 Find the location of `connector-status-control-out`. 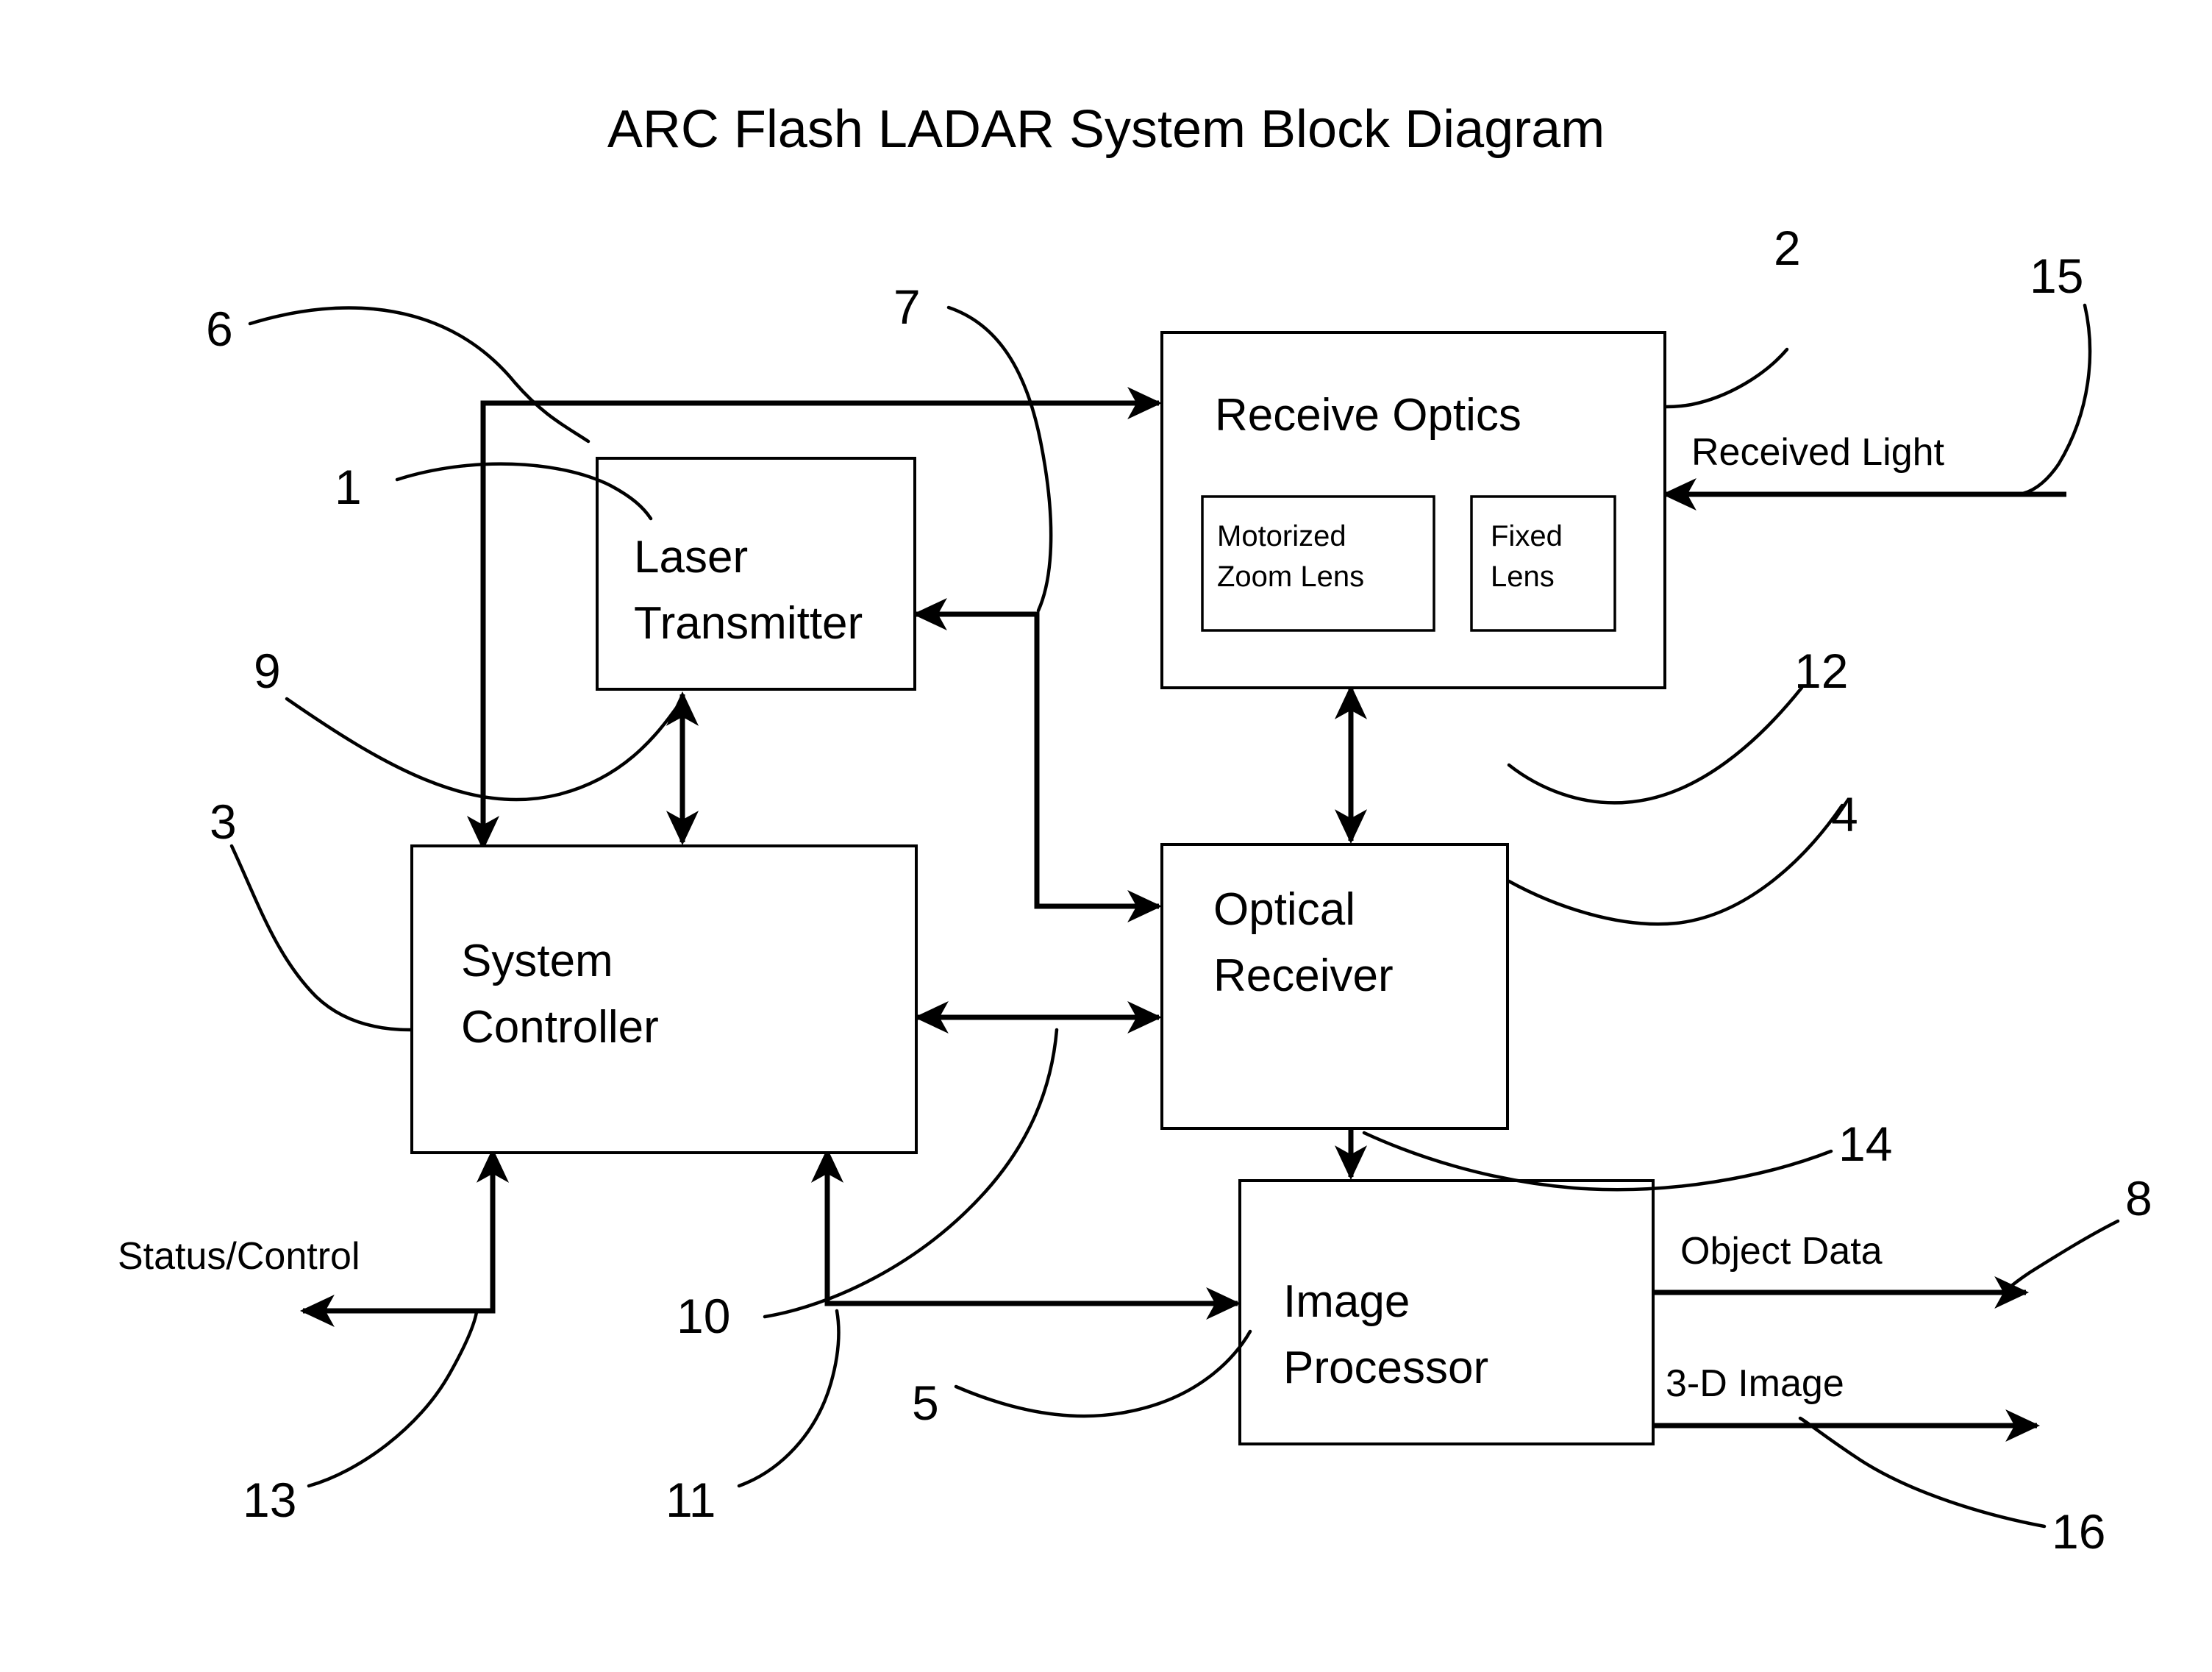

connector-status-control-out is located at coordinates (404, 1238).